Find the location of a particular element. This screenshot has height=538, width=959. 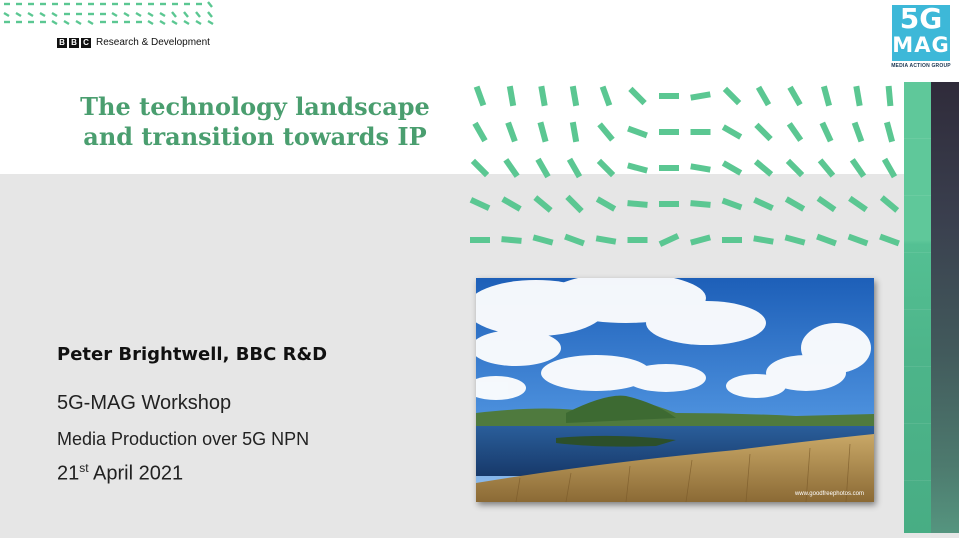

date-suffix: st is located at coordinates (84, 468).